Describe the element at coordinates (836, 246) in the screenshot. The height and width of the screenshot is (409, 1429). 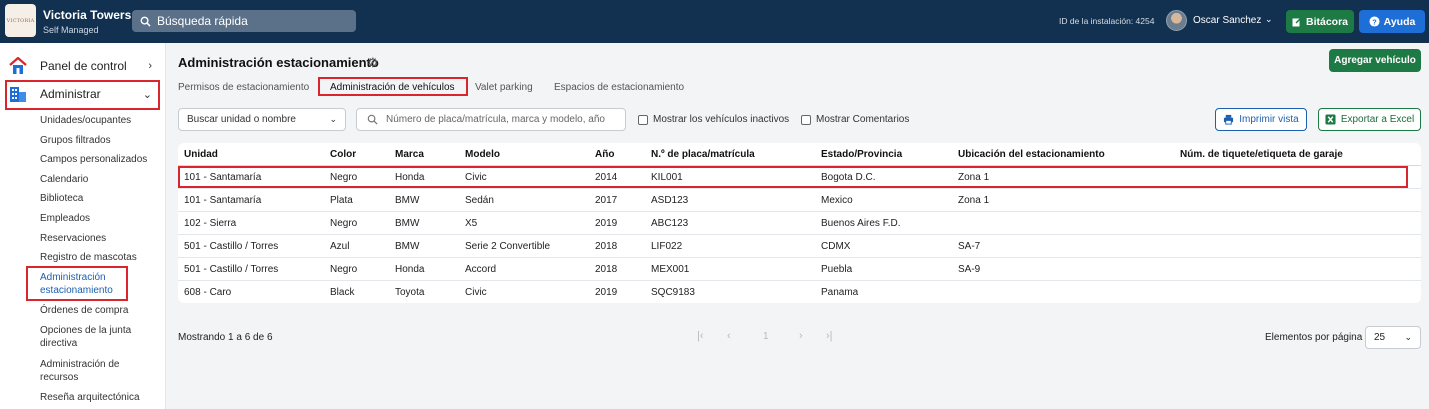
I see `cell-state: CDMX` at that location.